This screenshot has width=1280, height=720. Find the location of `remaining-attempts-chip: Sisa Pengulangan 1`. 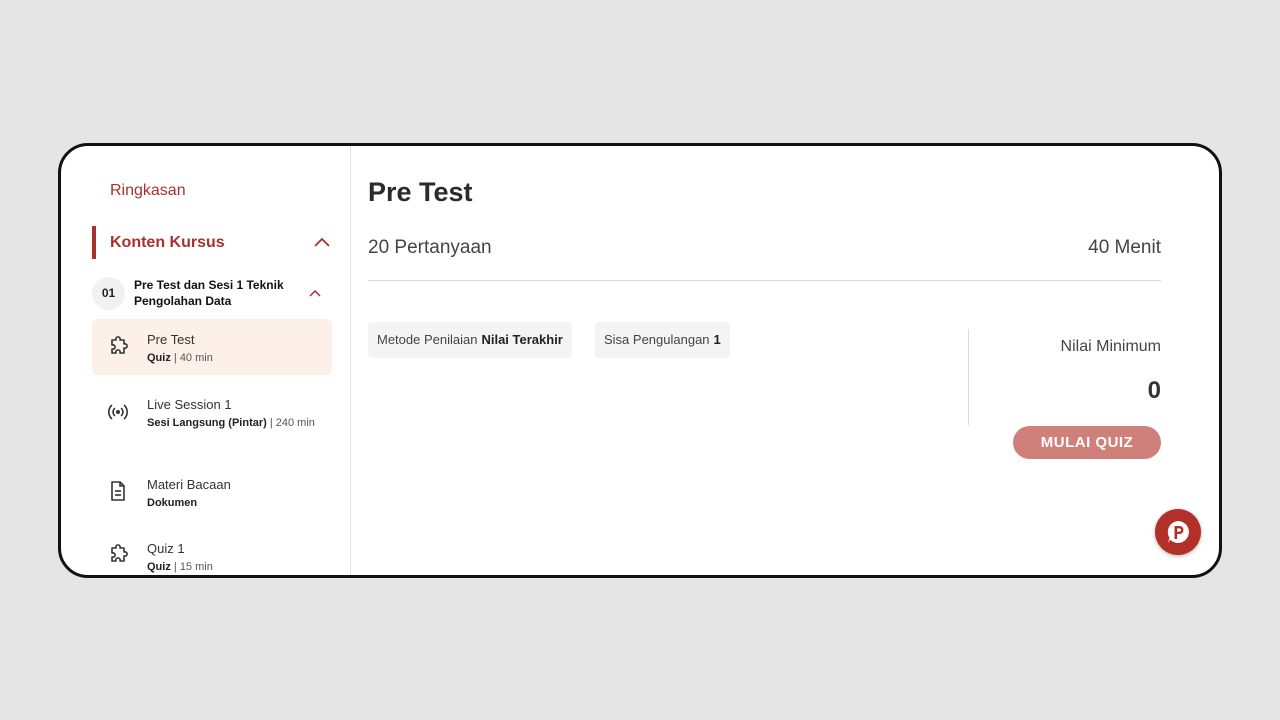

remaining-attempts-chip: Sisa Pengulangan 1 is located at coordinates (662, 340).